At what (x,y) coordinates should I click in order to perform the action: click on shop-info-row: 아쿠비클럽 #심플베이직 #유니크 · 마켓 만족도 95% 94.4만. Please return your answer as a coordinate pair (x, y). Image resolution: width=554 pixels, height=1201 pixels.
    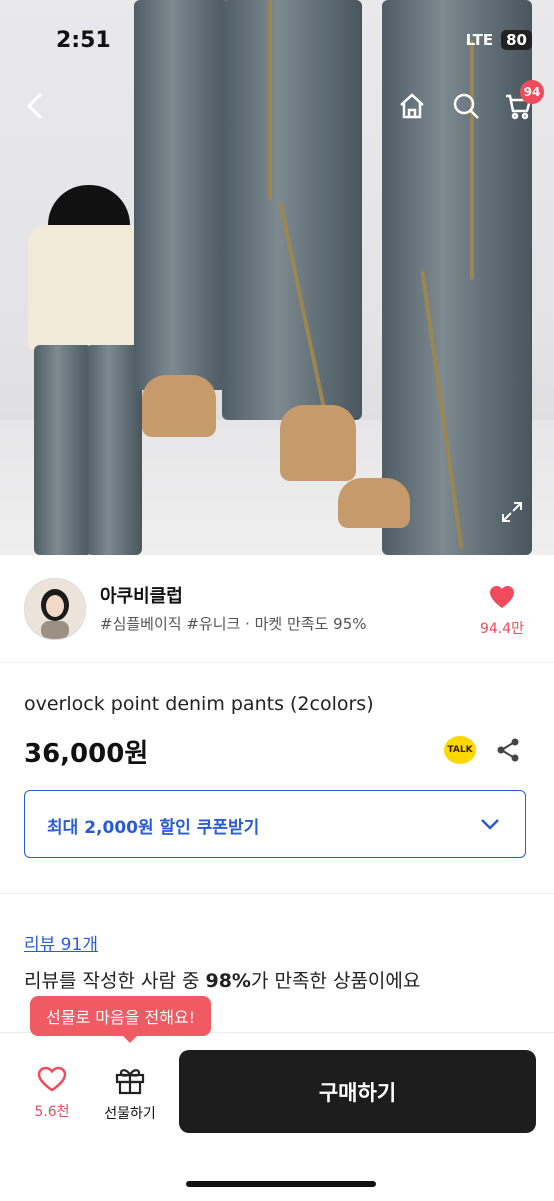
    Looking at the image, I should click on (277, 609).